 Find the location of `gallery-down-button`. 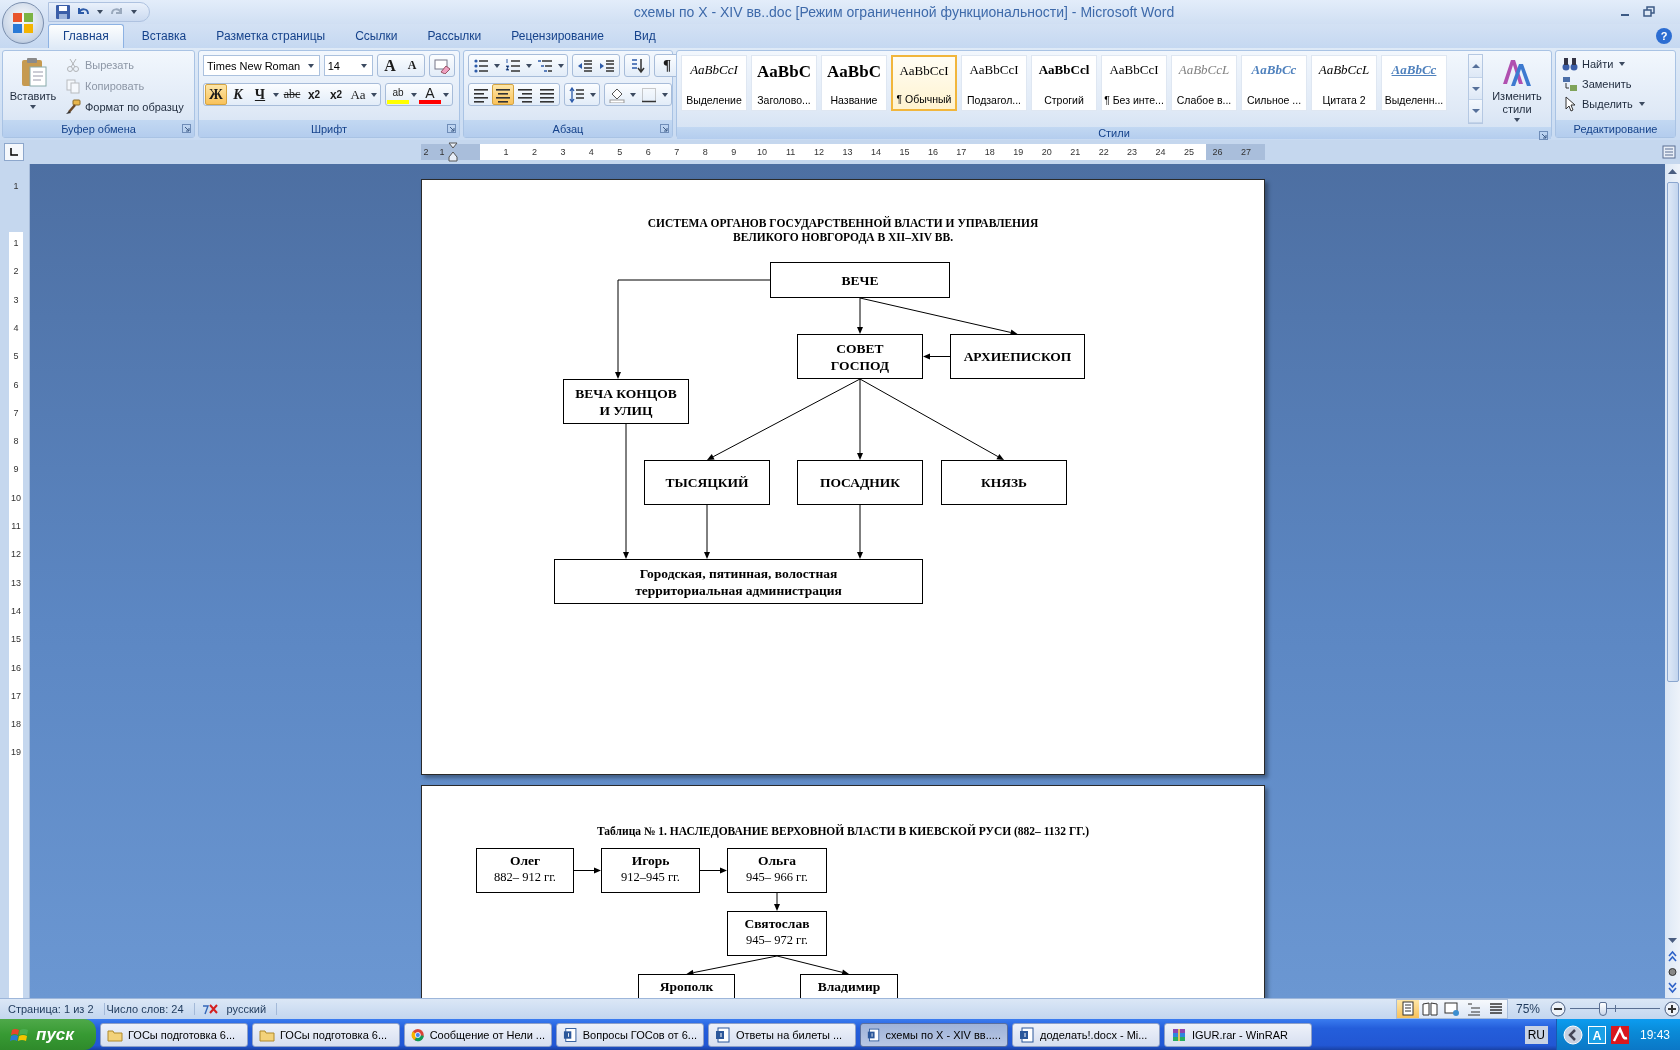

gallery-down-button is located at coordinates (1475, 89).